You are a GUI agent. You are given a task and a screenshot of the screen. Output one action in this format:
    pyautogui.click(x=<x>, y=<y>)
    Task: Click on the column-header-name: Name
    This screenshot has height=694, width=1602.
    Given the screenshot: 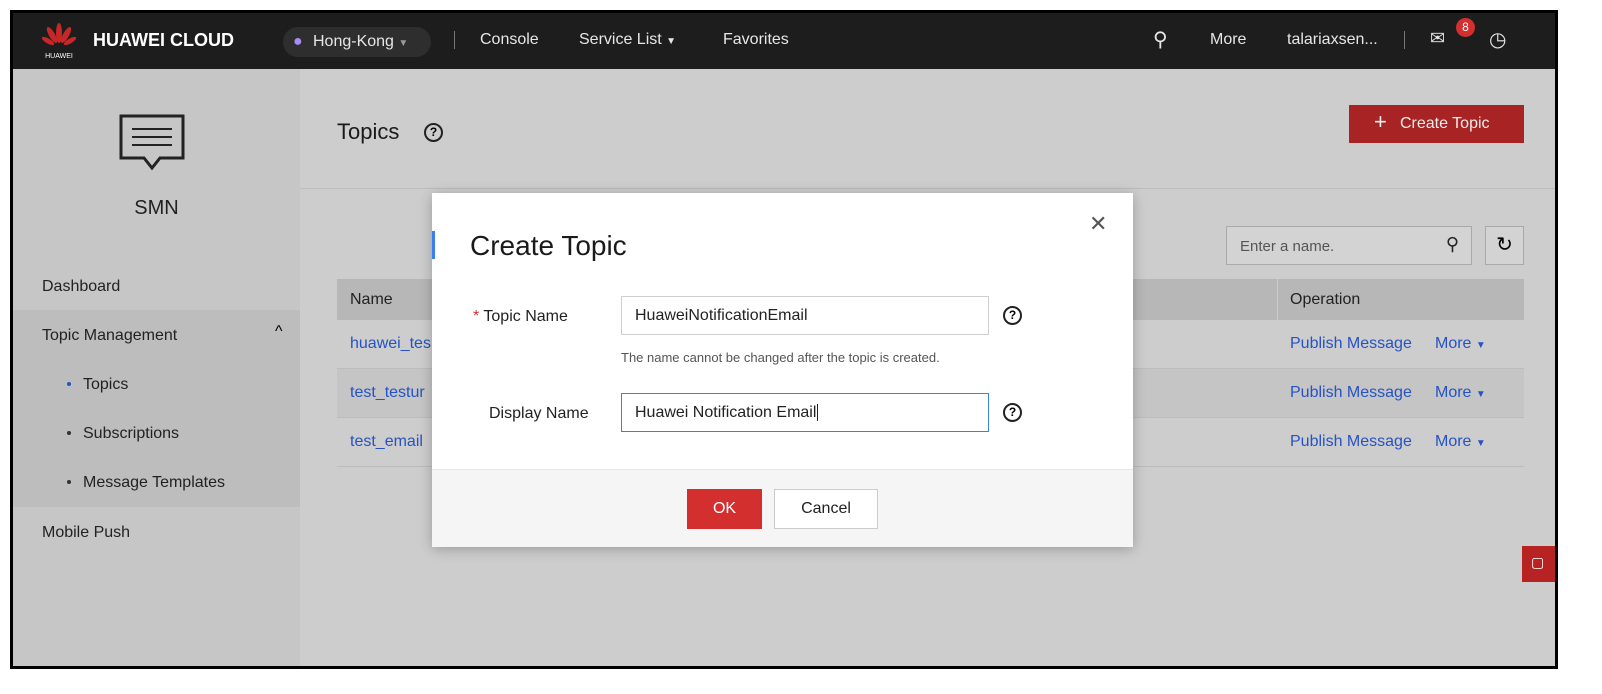 What is the action you would take?
    pyautogui.click(x=371, y=300)
    